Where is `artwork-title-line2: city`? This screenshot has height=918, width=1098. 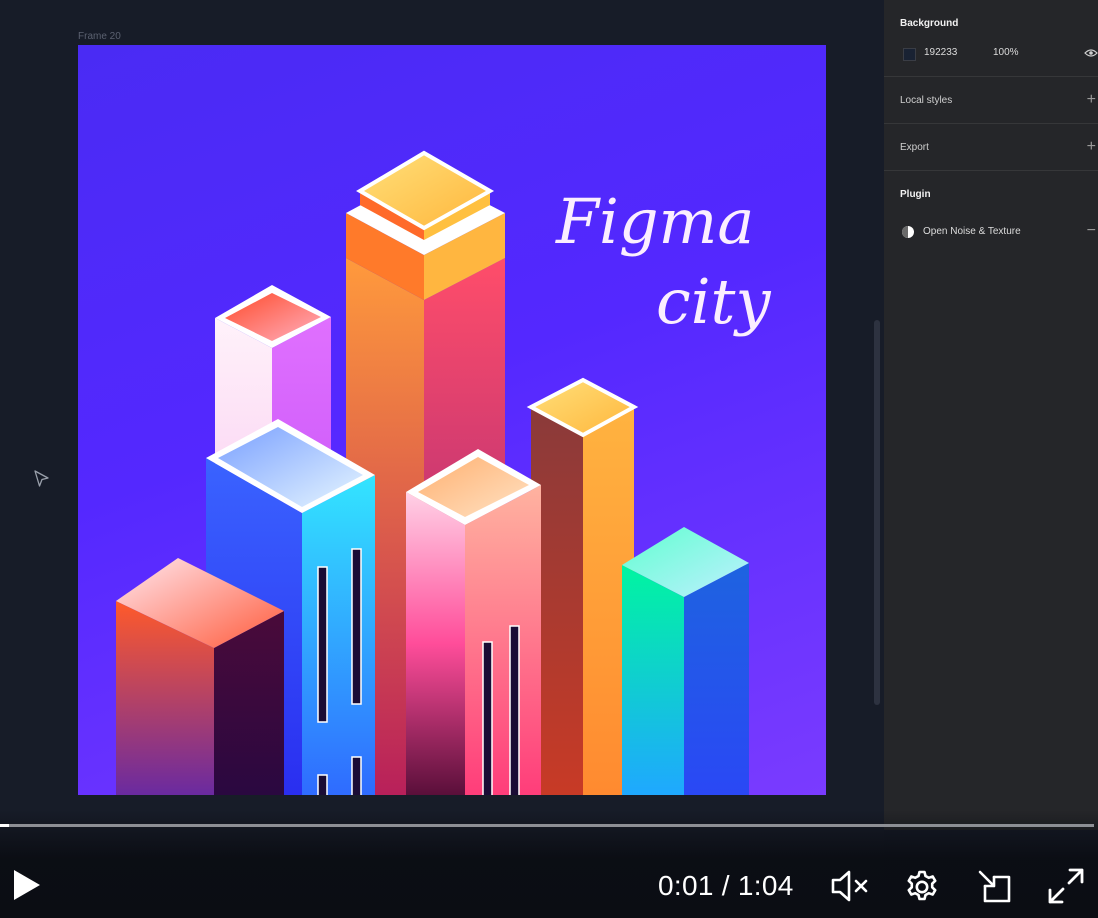
artwork-title-line2: city is located at coordinates (713, 301).